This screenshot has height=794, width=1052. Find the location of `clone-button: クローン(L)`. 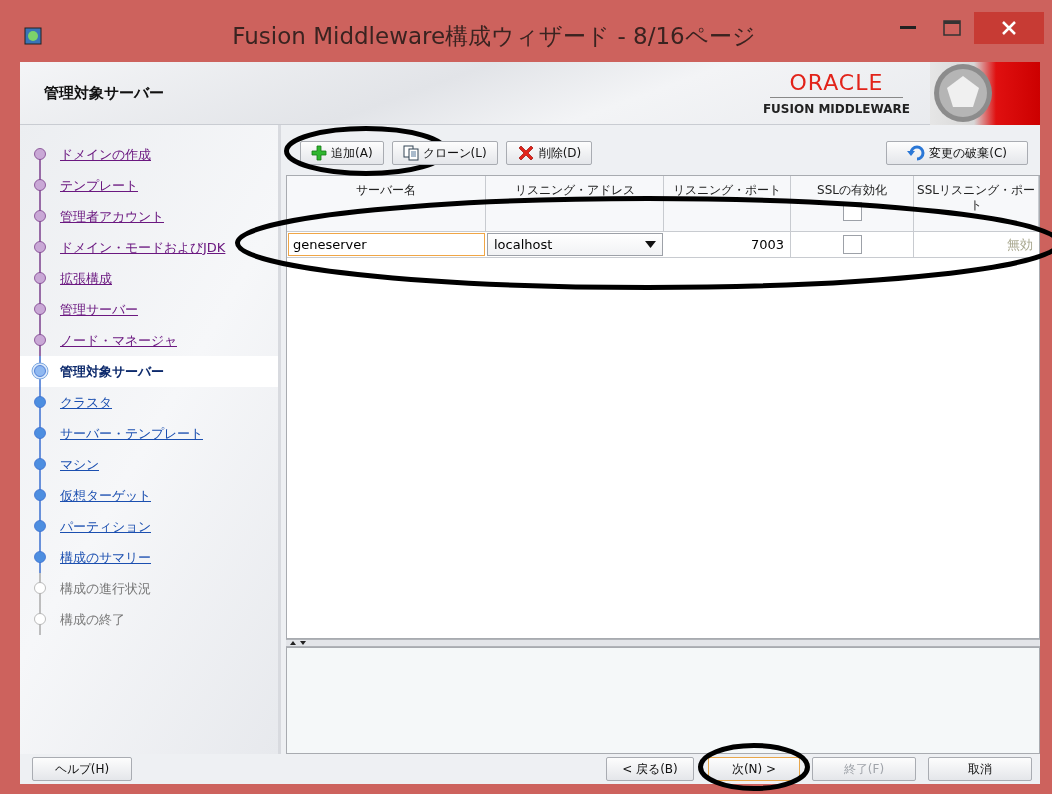

clone-button: クローン(L) is located at coordinates (444, 153).